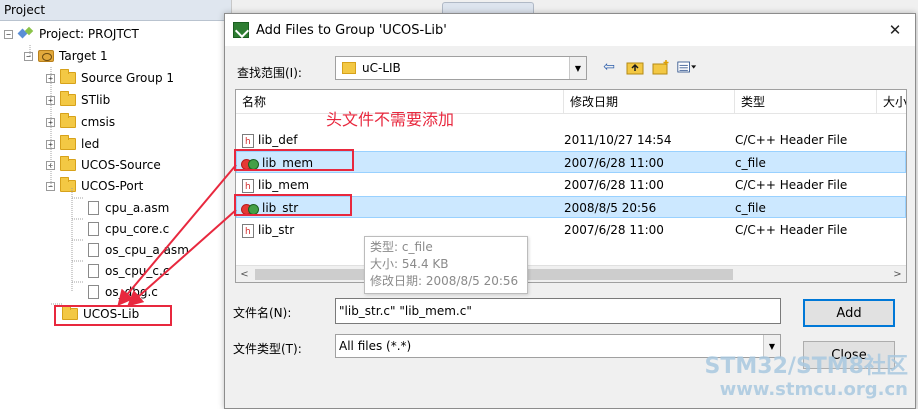 This screenshot has width=918, height=409. I want to click on tree-item-source-group-1: + Source Group 1, so click(110, 78).